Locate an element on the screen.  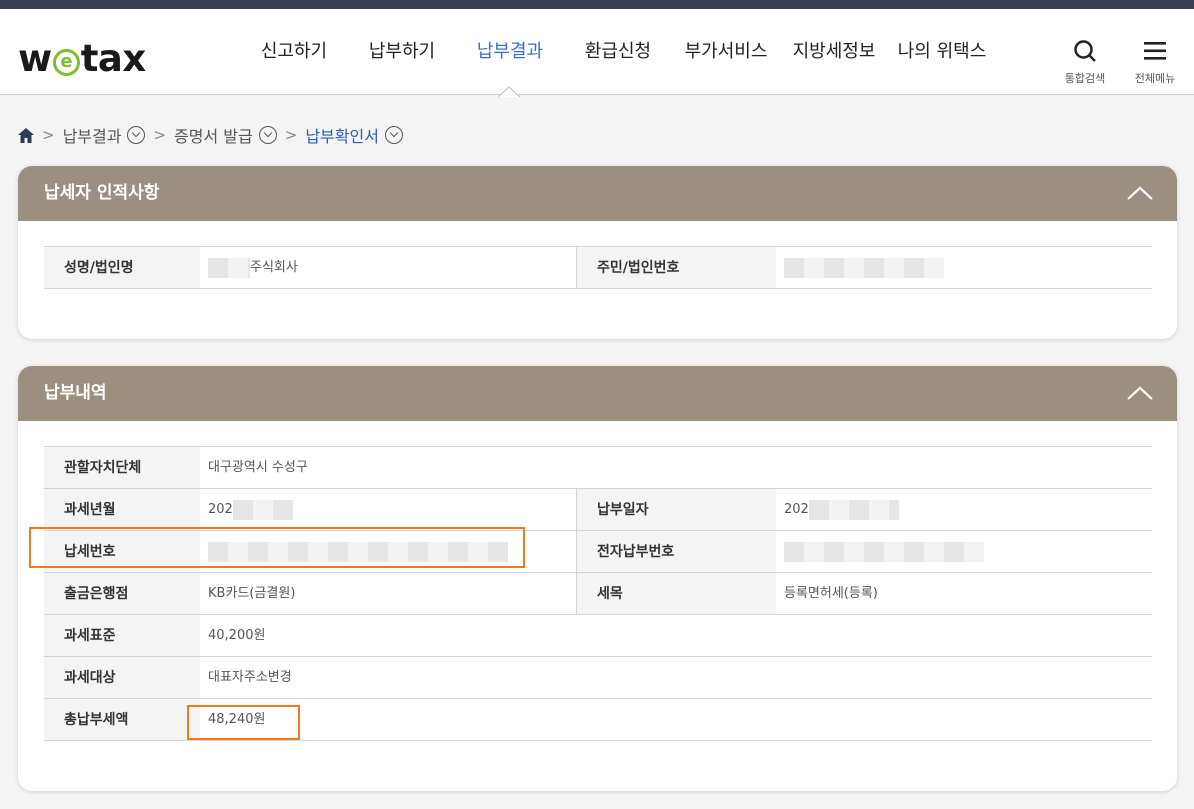
search-label: 통합검색 is located at coordinates (1085, 78).